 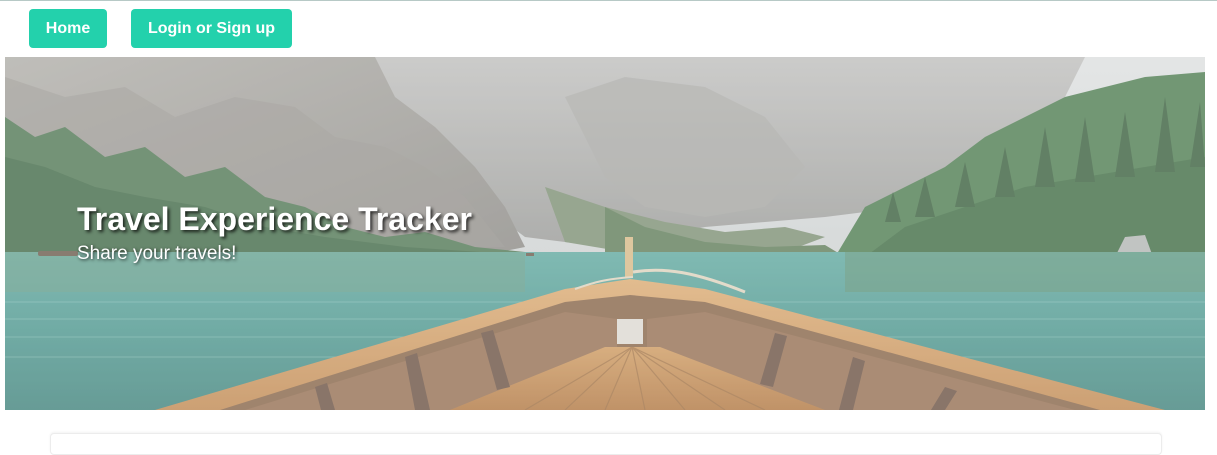 What do you see at coordinates (274, 219) in the screenshot?
I see `hero-title: Travel Experience Tracker` at bounding box center [274, 219].